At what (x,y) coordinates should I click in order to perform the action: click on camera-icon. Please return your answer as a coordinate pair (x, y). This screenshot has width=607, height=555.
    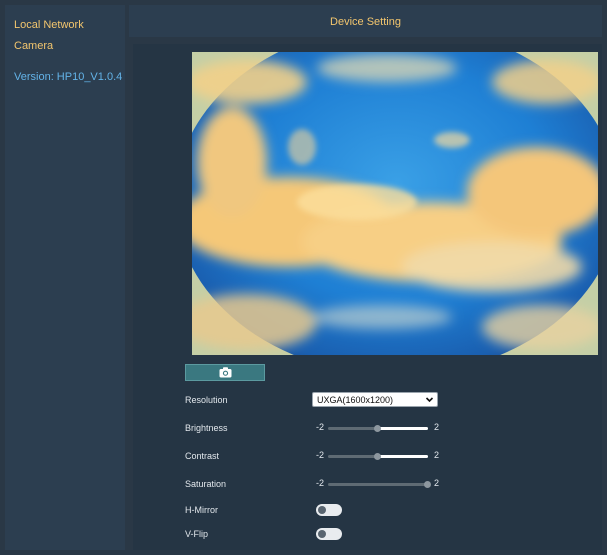
    Looking at the image, I should click on (225, 372).